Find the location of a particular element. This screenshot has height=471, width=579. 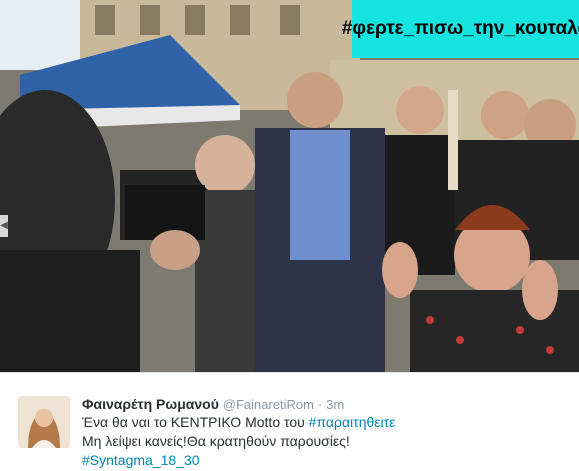

hashtag-link-syntagma: #Syntagma_18_30 is located at coordinates (141, 460).